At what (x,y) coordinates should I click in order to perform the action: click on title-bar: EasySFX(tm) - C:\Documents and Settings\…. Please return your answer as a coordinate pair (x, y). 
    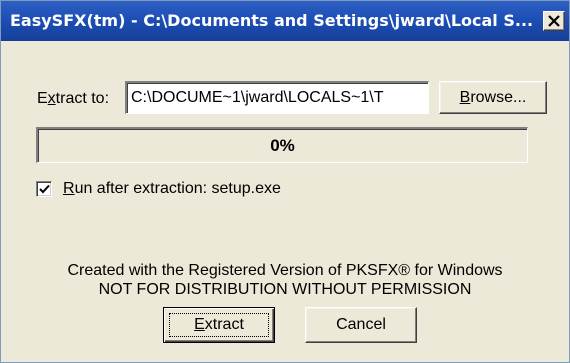
    Looking at the image, I should click on (285, 21).